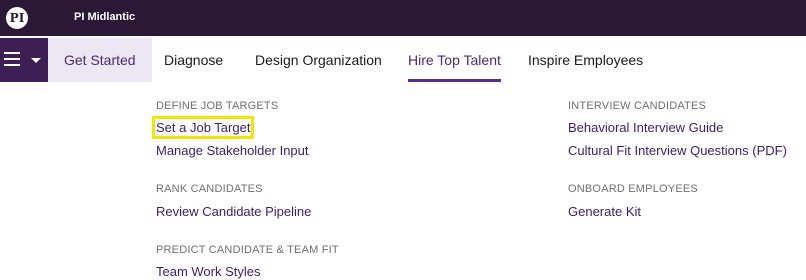  I want to click on section-title-predict-fit: PREDICT CANDIDATE & TEAM FIT, so click(247, 250).